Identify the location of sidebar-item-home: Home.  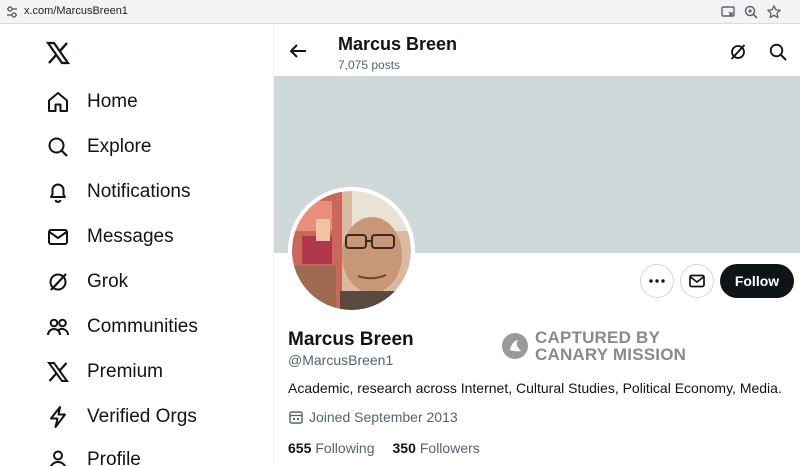
(91, 102).